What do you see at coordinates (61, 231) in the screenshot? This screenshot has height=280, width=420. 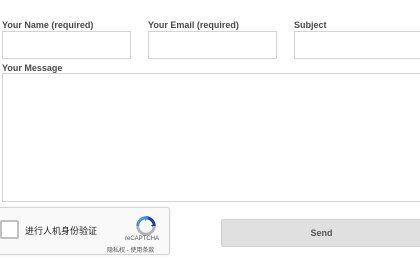 I see `recaptcha-checkbox-label: 进行人机身份验证` at bounding box center [61, 231].